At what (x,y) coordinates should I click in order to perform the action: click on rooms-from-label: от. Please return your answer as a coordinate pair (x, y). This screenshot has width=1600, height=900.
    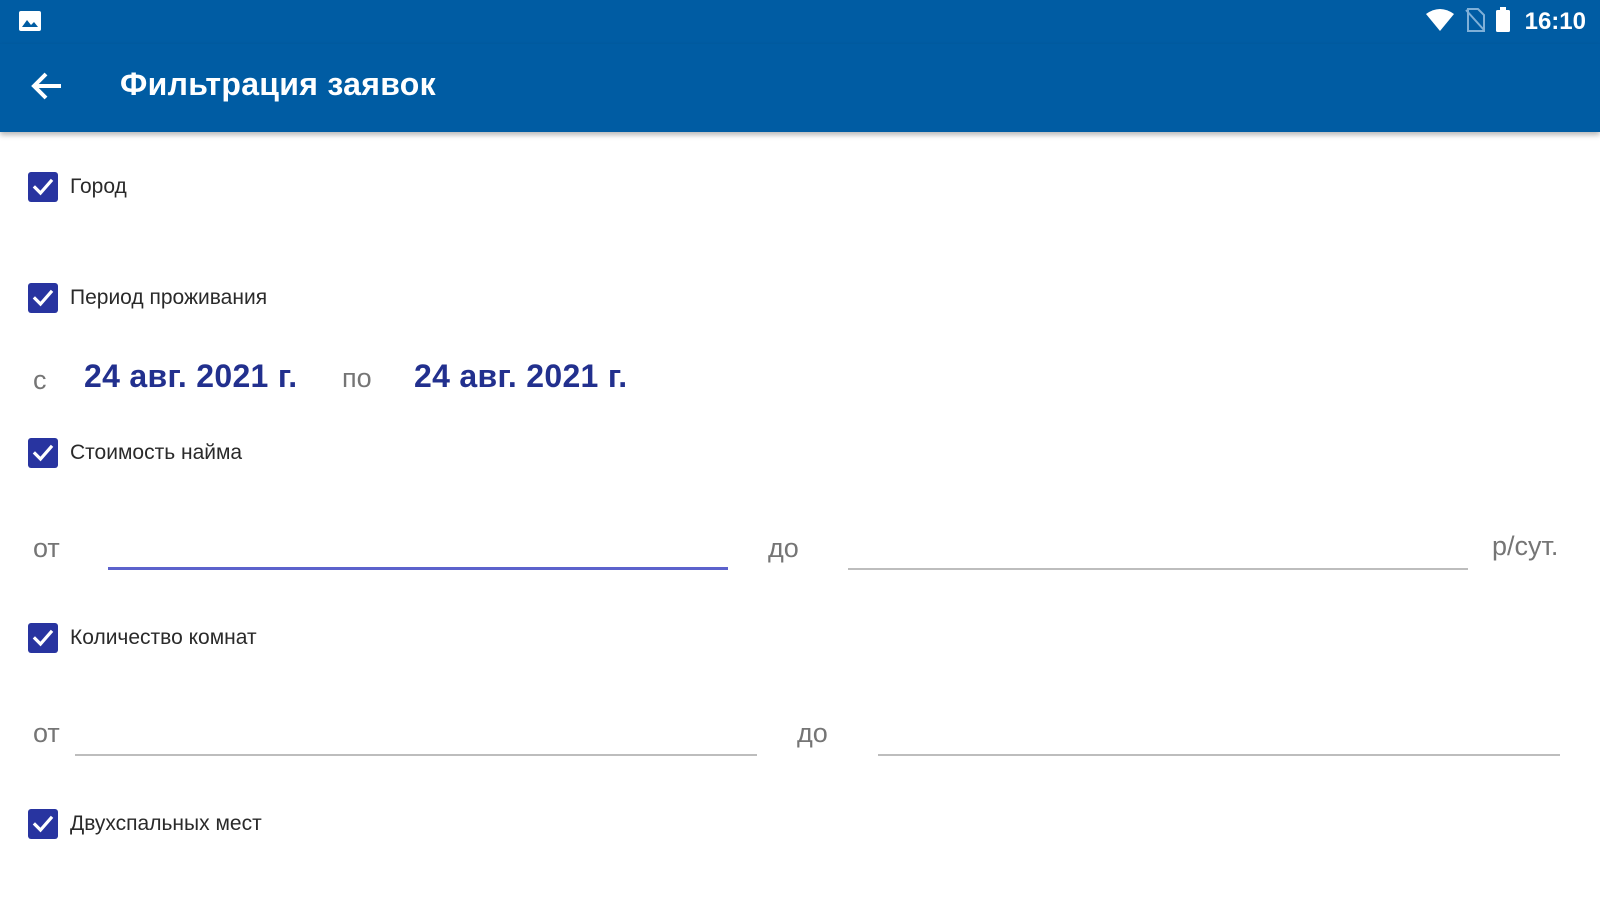
    Looking at the image, I should click on (46, 733).